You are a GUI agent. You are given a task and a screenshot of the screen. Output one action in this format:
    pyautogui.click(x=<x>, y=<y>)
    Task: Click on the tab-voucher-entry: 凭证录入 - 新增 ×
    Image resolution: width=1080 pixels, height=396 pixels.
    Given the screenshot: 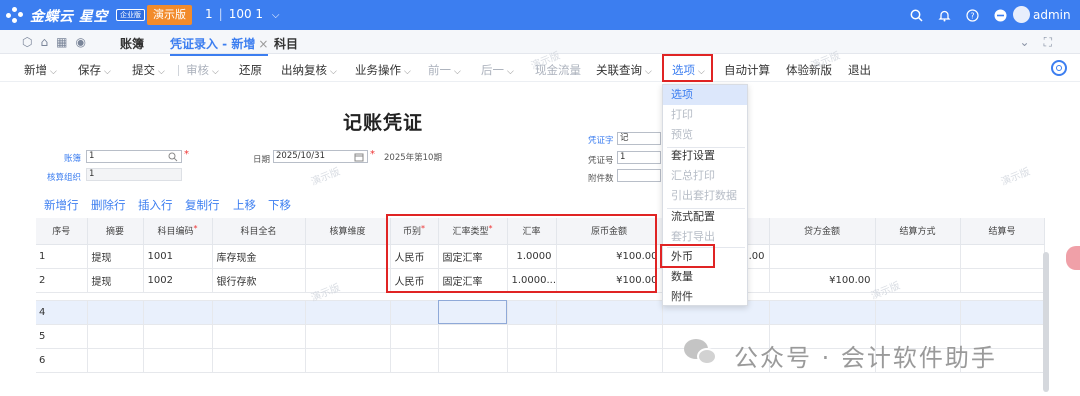 What is the action you would take?
    pyautogui.click(x=219, y=45)
    